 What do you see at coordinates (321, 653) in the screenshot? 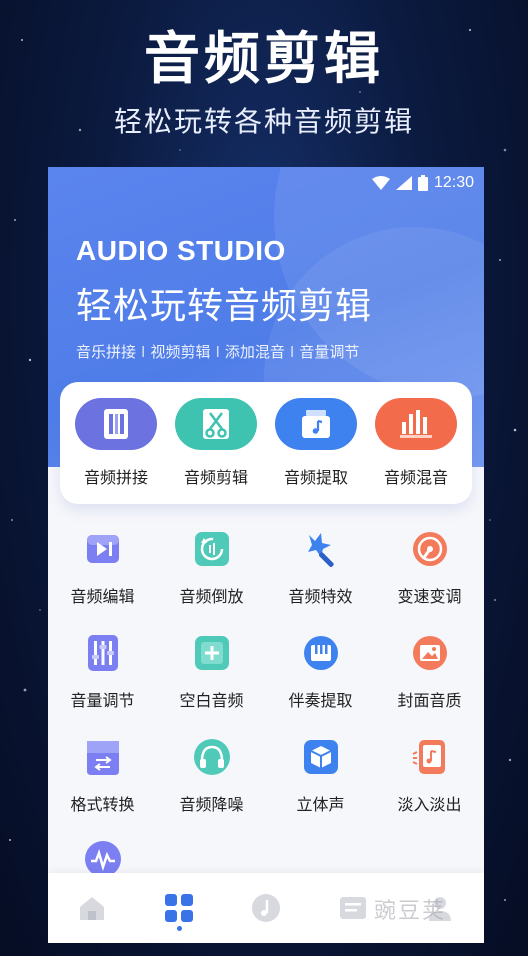
I see `piano-icon` at bounding box center [321, 653].